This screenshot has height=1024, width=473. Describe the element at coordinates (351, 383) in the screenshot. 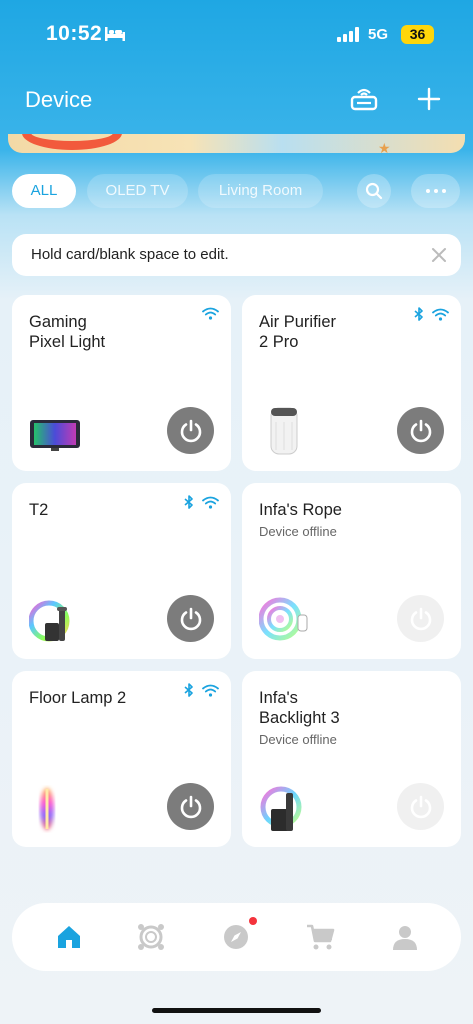

I see `device-card-air-purifier: Air Purifier 2 Pro` at that location.